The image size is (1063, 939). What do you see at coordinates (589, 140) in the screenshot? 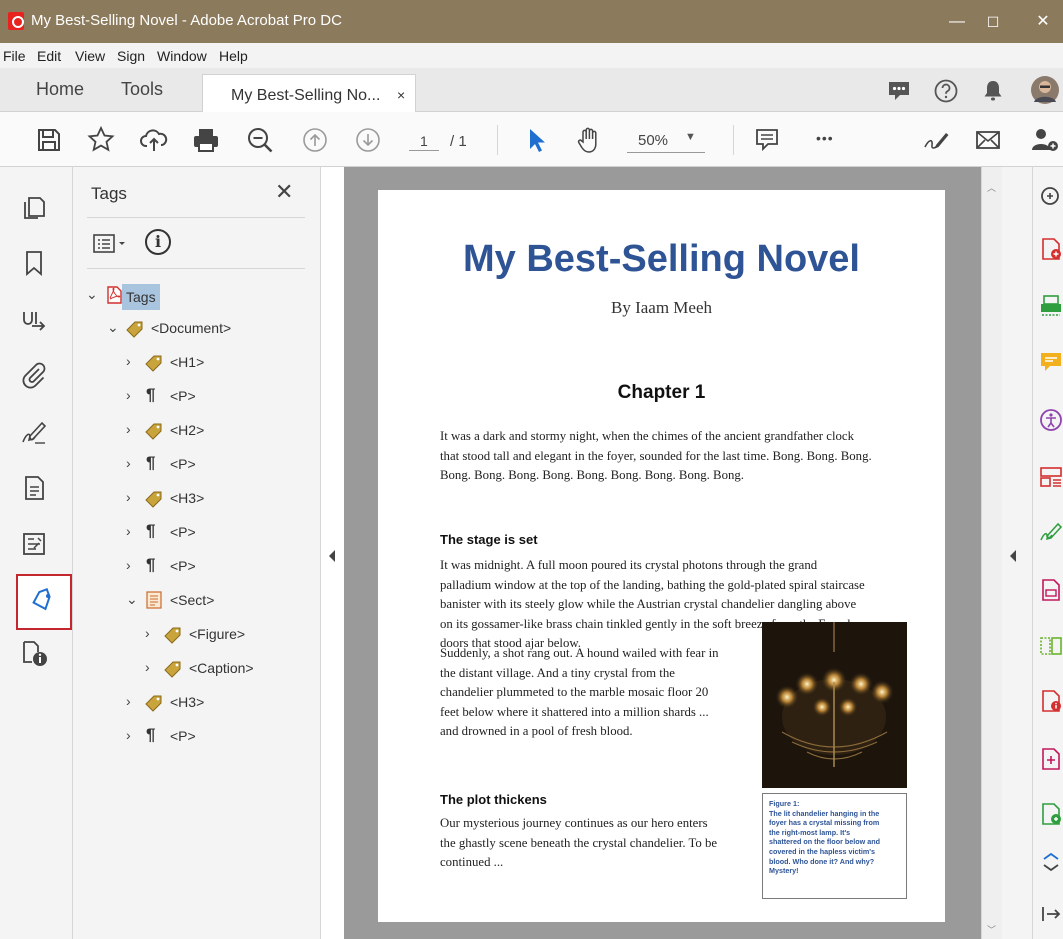
I see `hand-tool-icon` at bounding box center [589, 140].